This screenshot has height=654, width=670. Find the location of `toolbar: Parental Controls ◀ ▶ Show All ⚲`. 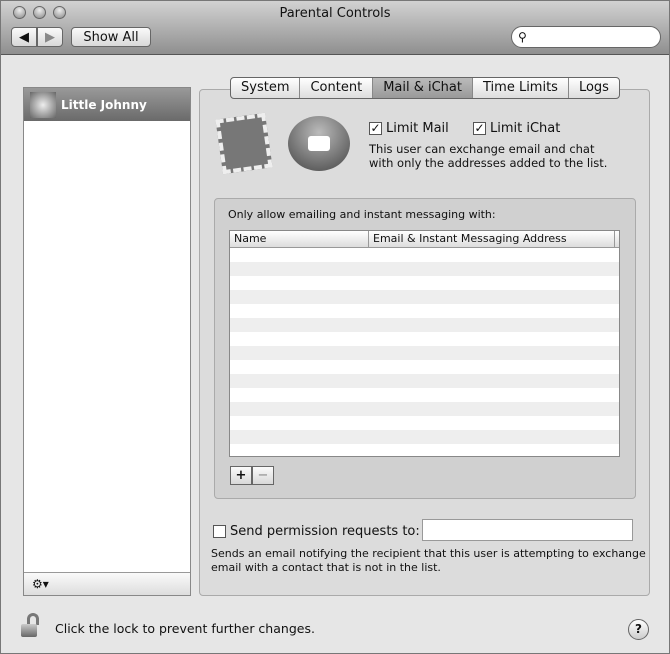

toolbar: Parental Controls ◀ ▶ Show All ⚲ is located at coordinates (335, 28).